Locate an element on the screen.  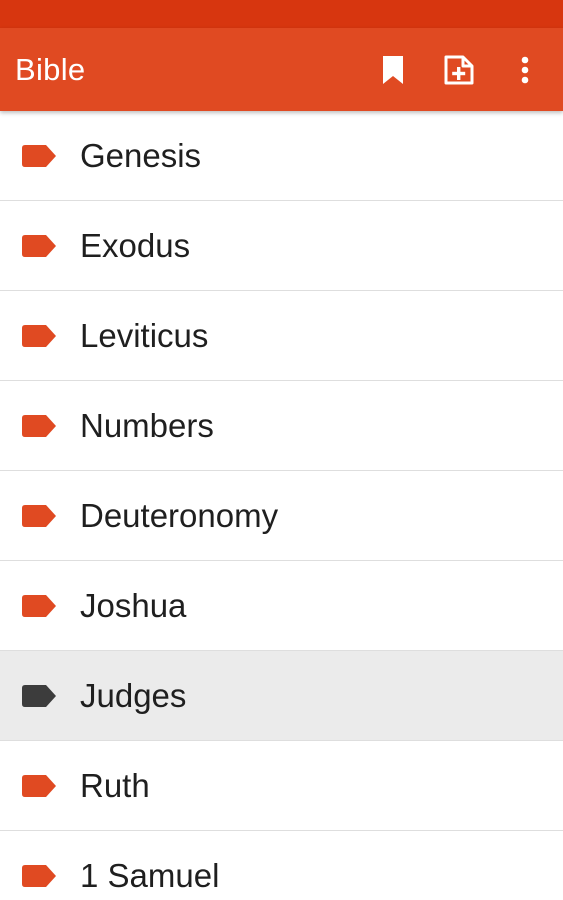
book-item-joshua: Joshua is located at coordinates (281, 606).